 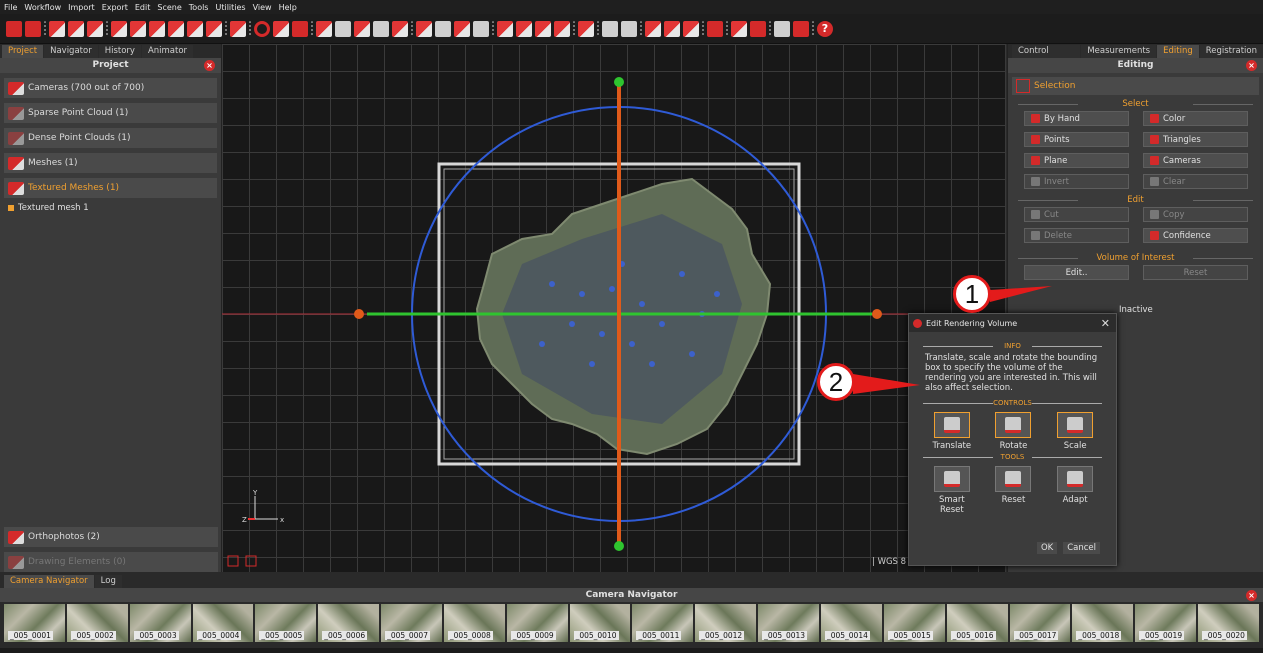 I want to click on thumb-label: _005_0008, so click(x=470, y=635).